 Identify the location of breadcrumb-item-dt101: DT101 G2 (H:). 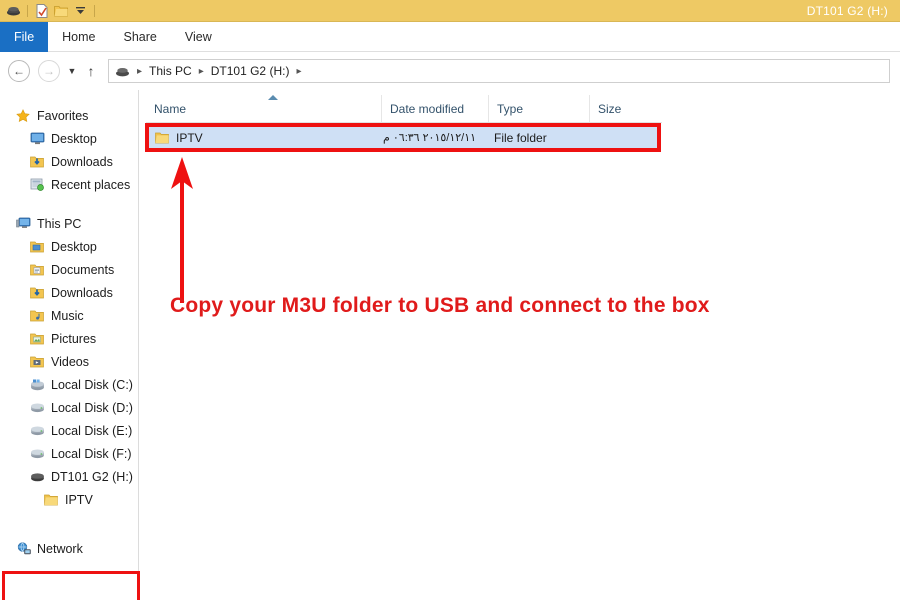
(250, 71).